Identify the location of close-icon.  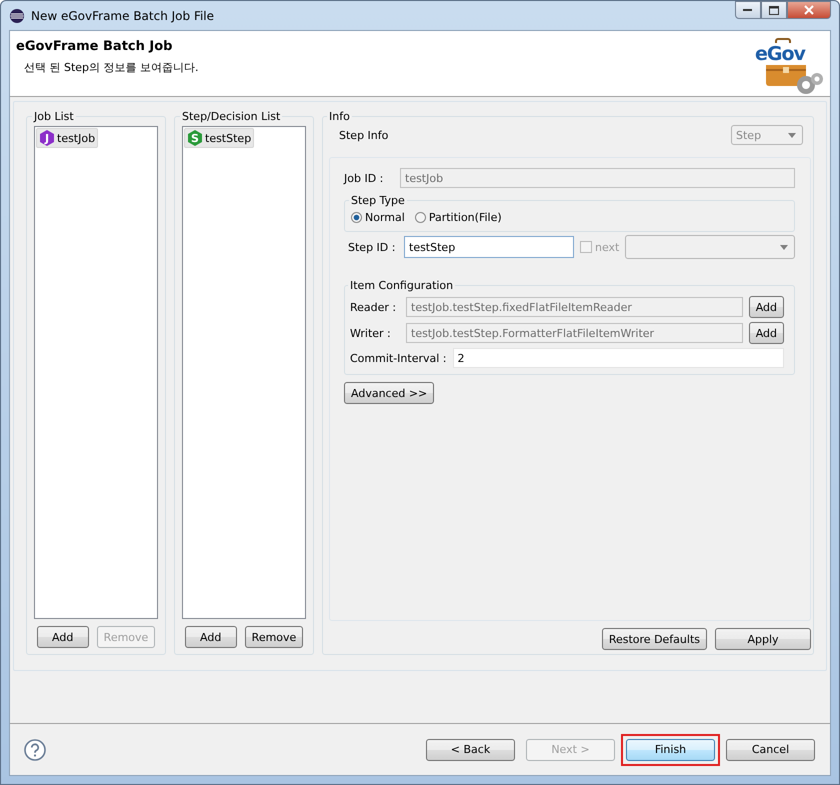
(809, 10).